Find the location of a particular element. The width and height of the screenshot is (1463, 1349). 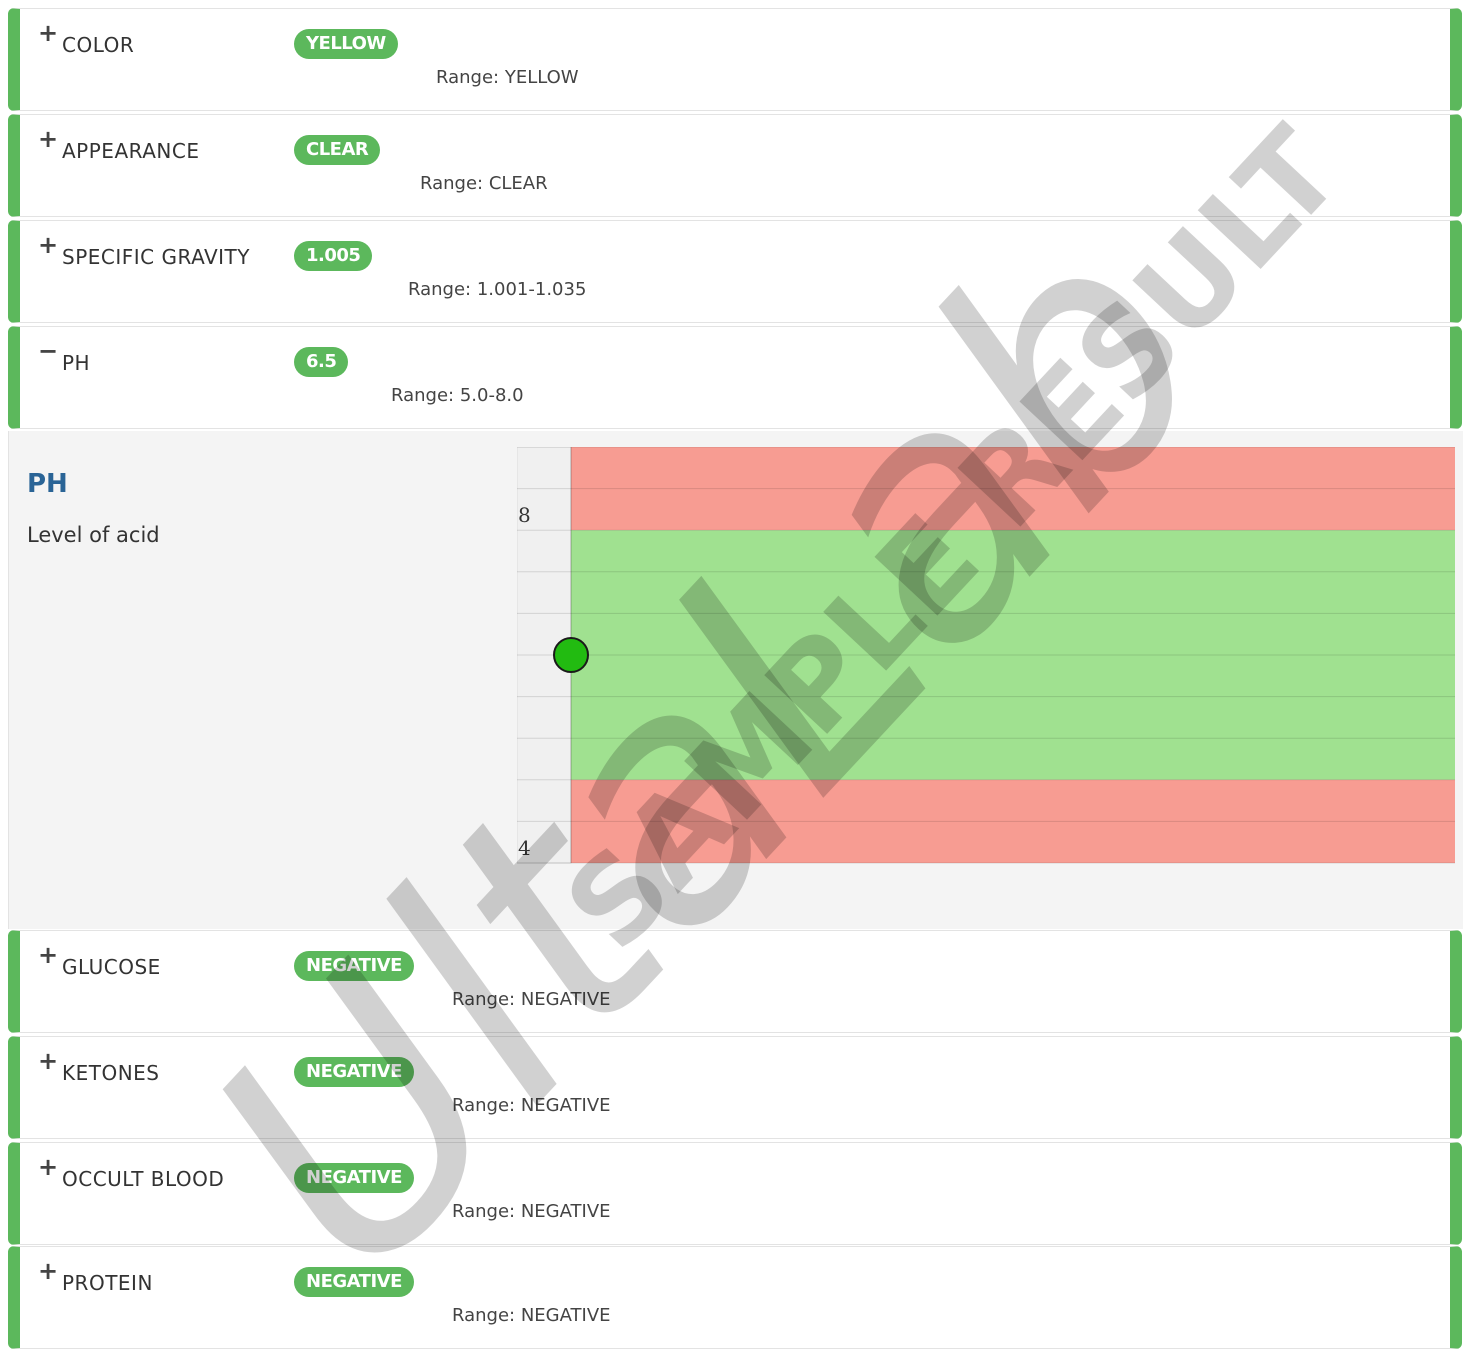

test-row-protein: + PROTEIN NEGATIVE Range: NEGATIVE is located at coordinates (735, 1297).